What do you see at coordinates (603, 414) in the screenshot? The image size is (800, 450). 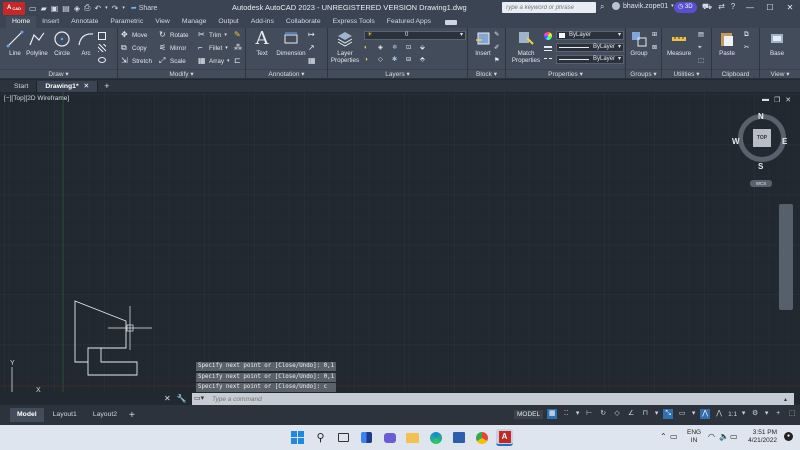 I see `polar-tracking-icon: ↻` at bounding box center [603, 414].